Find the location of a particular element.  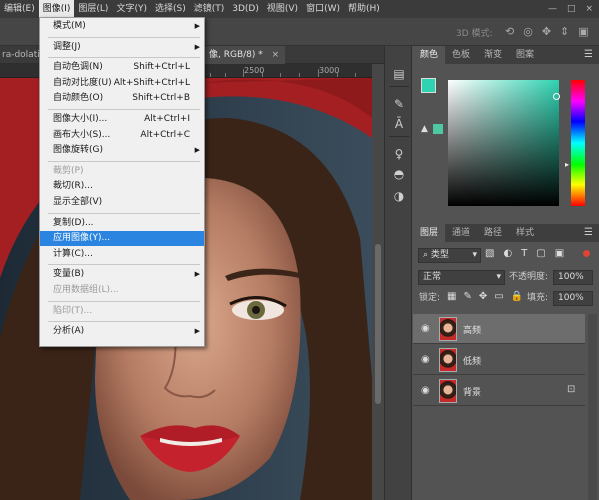

fill-field: 100% is located at coordinates (573, 298).